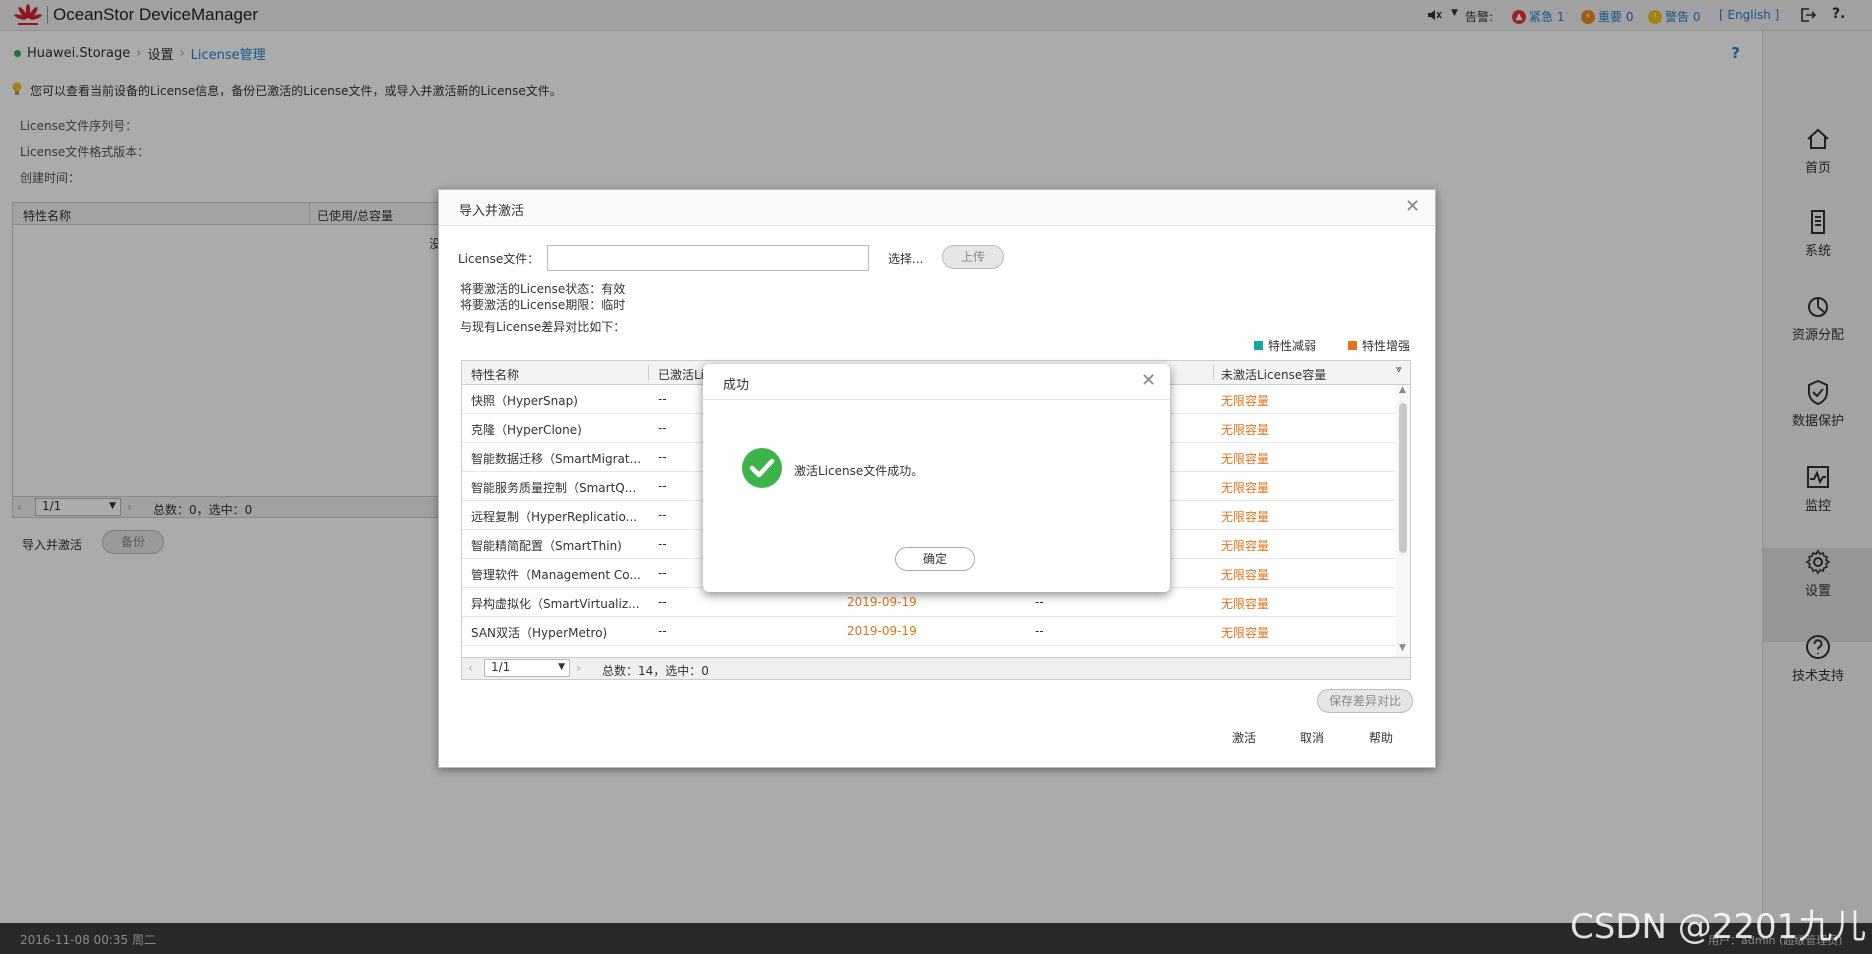 The height and width of the screenshot is (954, 1872). I want to click on success-dialog: 成功 ✕ 激活License文件成功。 确定, so click(936, 478).